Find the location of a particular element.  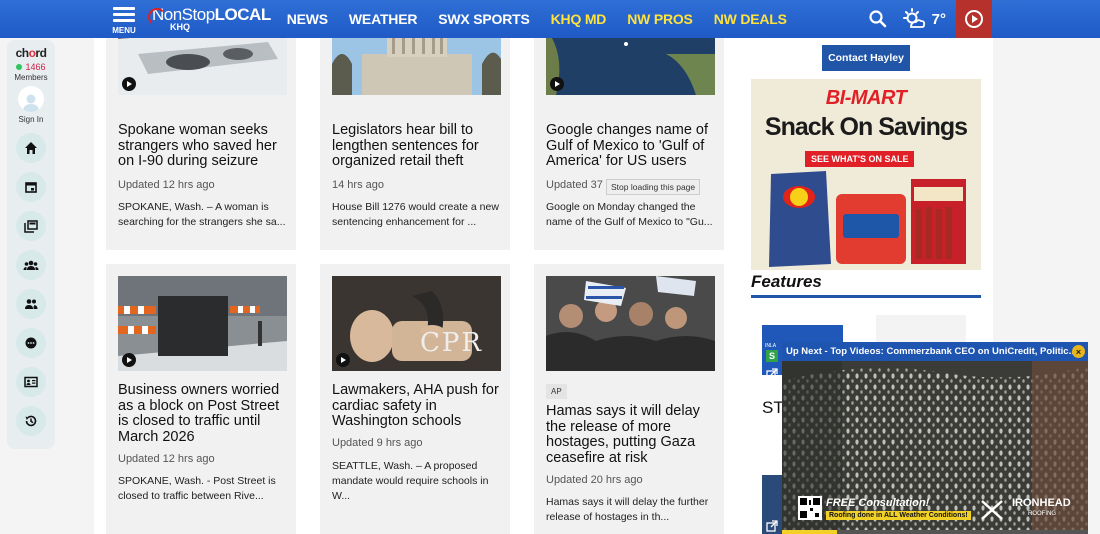

menu-button: MENU is located at coordinates (124, 19).